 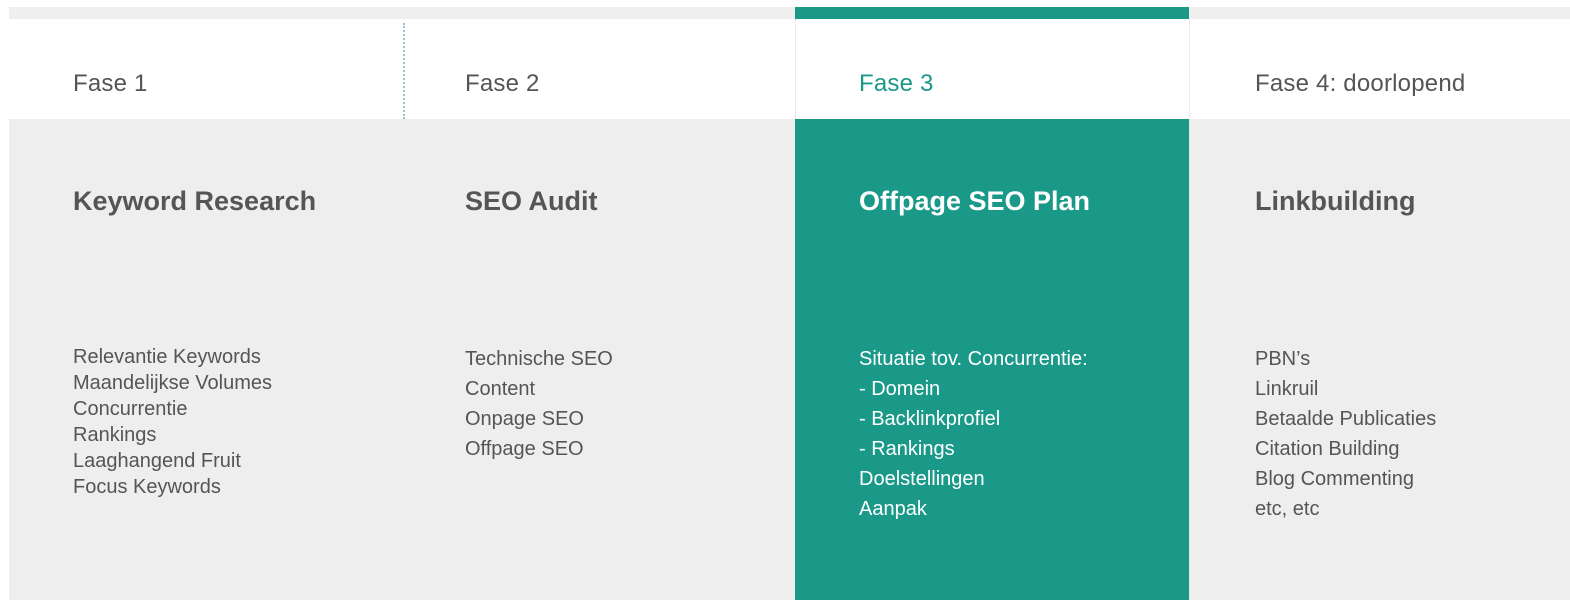 I want to click on phase-title: Linkbuilding, so click(x=1335, y=201).